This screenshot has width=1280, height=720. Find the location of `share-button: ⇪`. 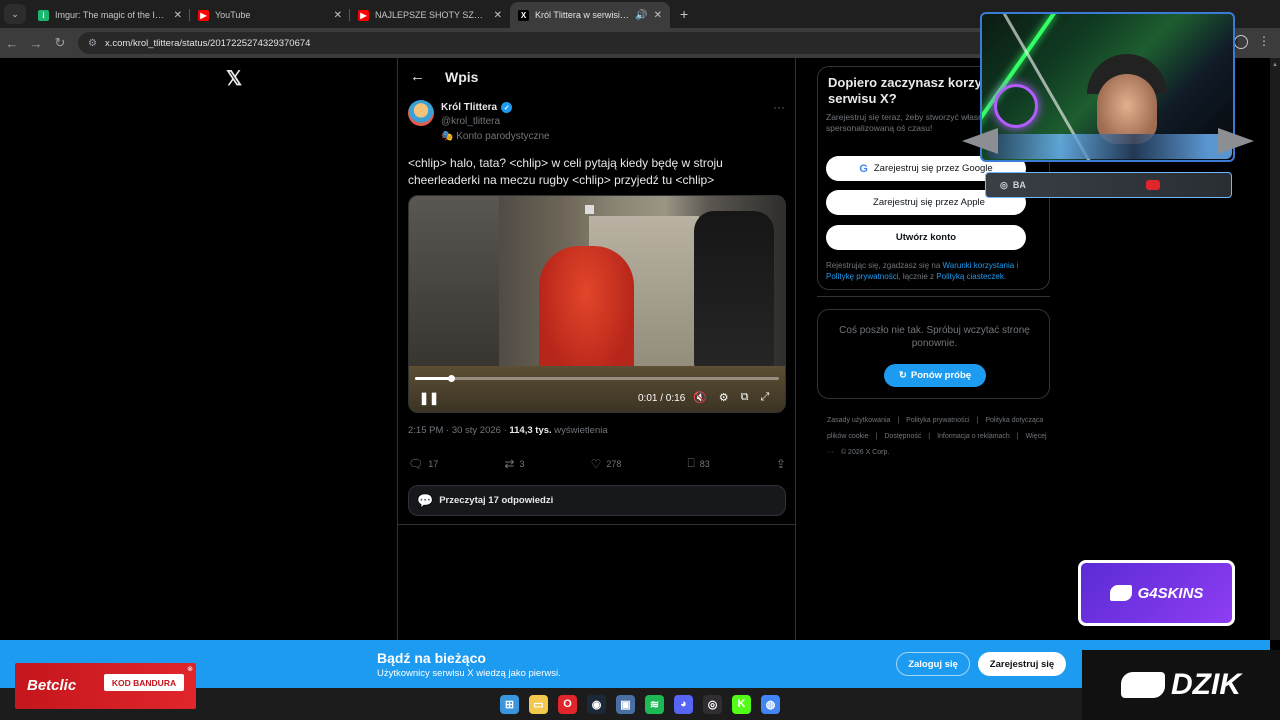

share-button: ⇪ is located at coordinates (781, 463).